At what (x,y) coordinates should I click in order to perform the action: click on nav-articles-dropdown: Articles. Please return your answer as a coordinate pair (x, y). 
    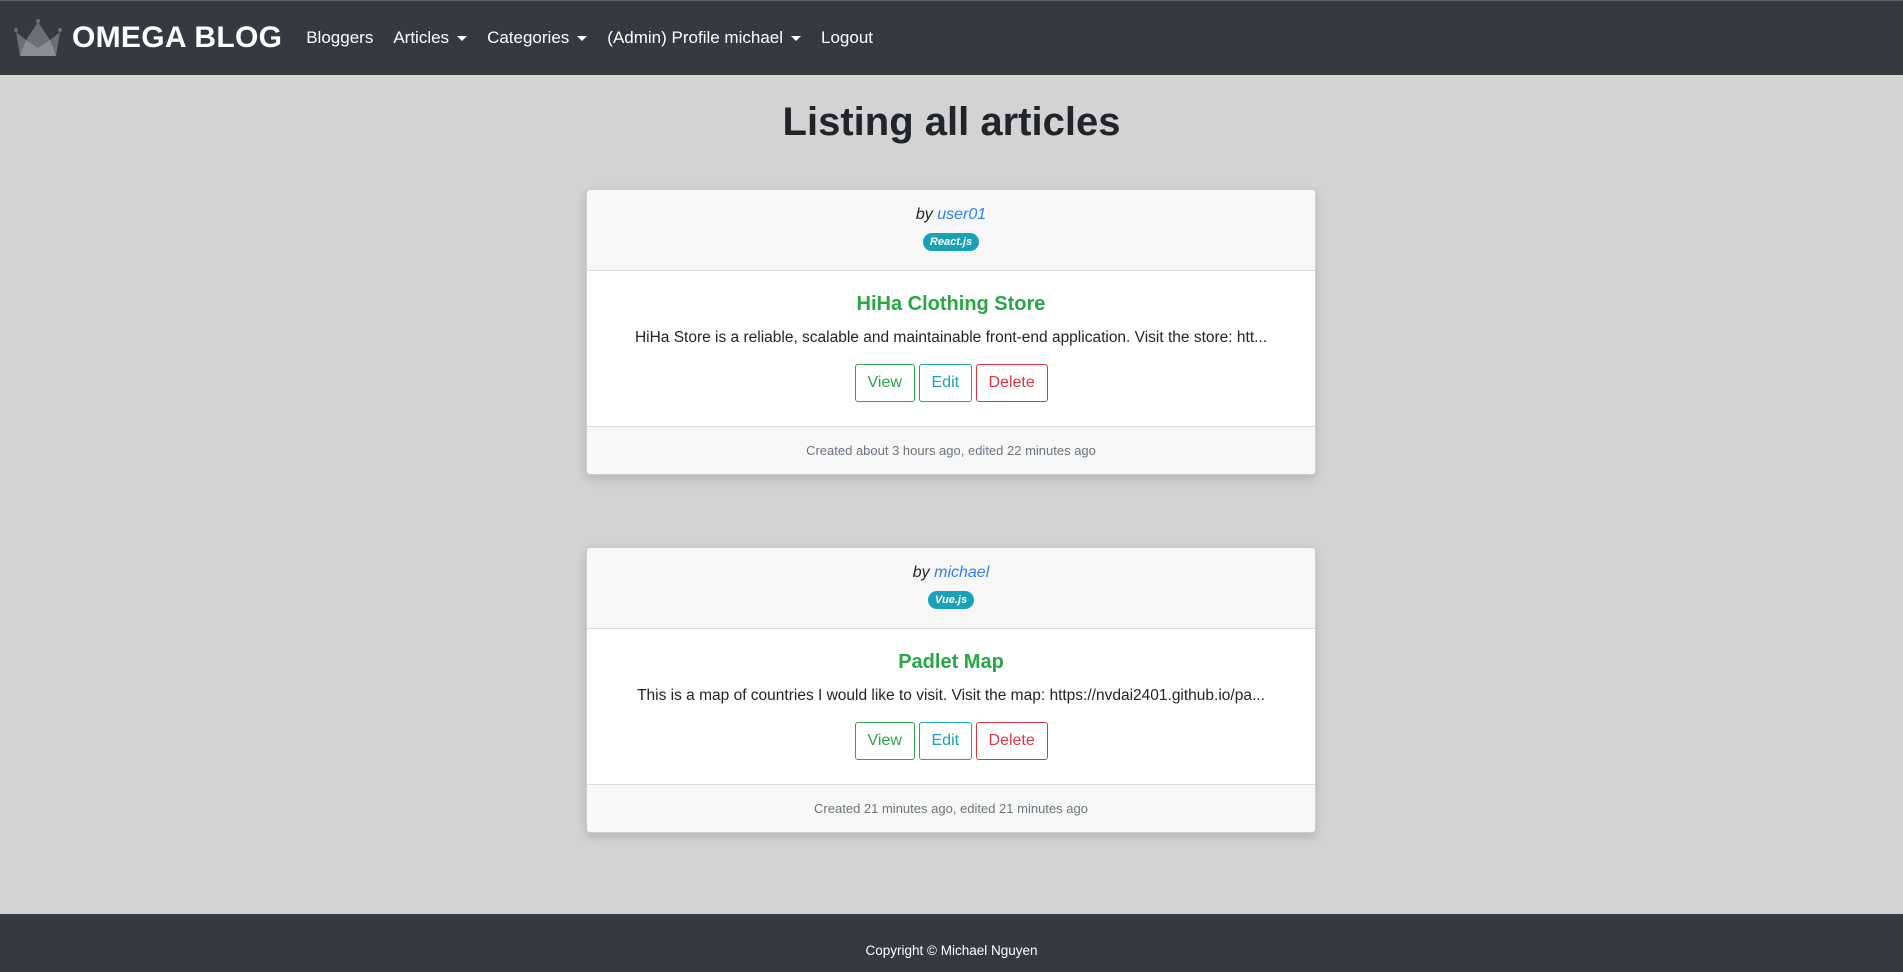
    Looking at the image, I should click on (430, 38).